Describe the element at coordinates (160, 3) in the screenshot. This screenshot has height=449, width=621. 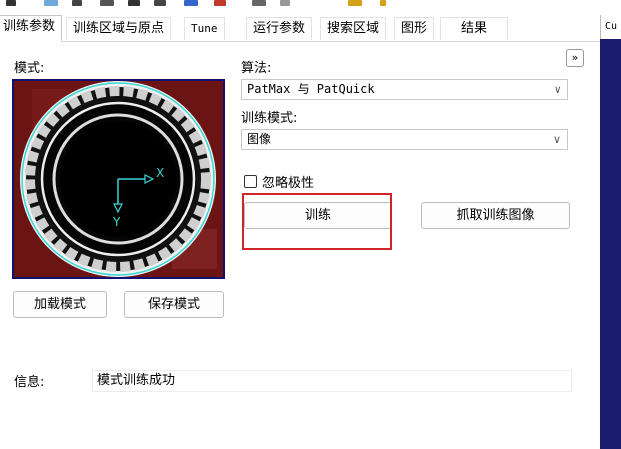
I see `lock-icon` at that location.